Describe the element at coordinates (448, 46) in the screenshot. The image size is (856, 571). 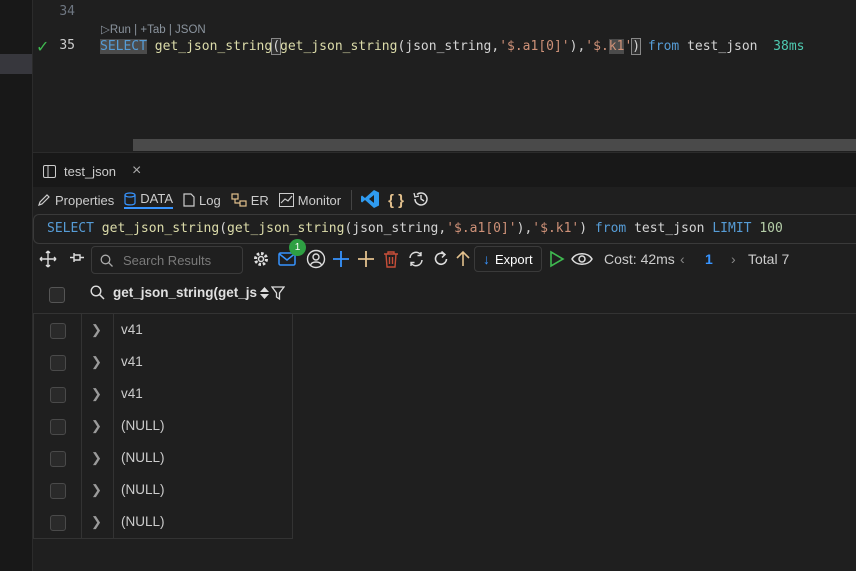
I see `code-arg: json_string` at that location.